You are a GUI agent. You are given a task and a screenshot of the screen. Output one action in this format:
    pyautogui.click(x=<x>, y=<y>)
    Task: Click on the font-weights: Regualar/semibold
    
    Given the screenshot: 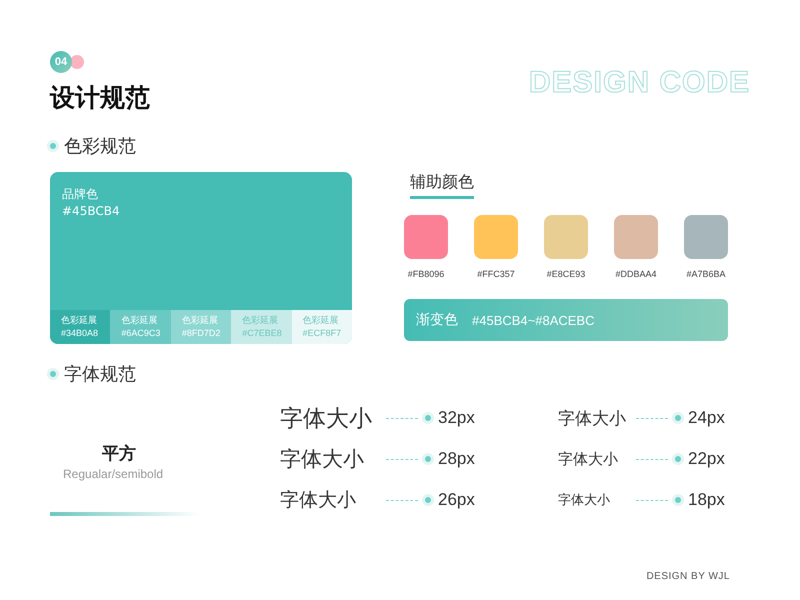 What is the action you would take?
    pyautogui.click(x=113, y=474)
    